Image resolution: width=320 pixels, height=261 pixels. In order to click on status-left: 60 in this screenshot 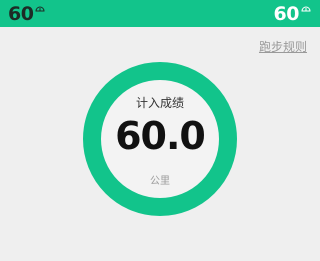, I will do `click(26, 14)`.